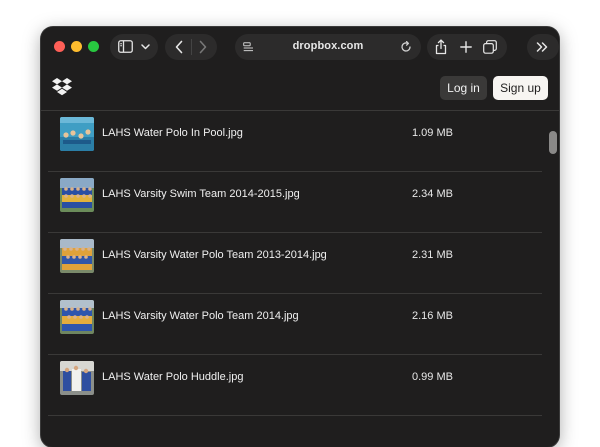  I want to click on file-row: LAHS Water Polo In Pool.jpg 1.09 MB, so click(295, 141).